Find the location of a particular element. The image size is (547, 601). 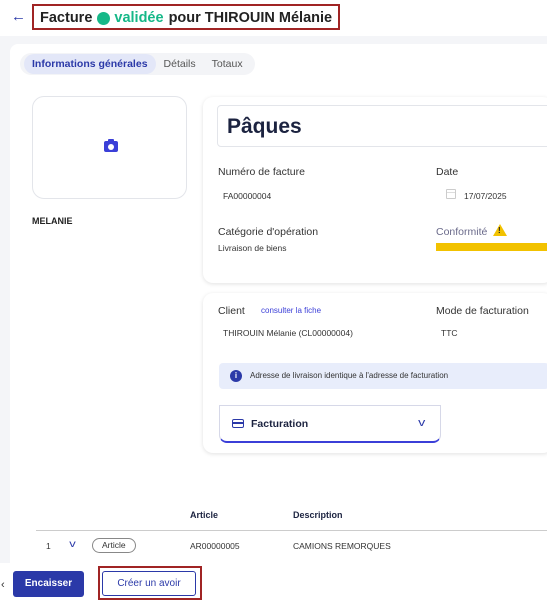

title-suffix: pour THIROUIN Mélanie is located at coordinates (250, 18).